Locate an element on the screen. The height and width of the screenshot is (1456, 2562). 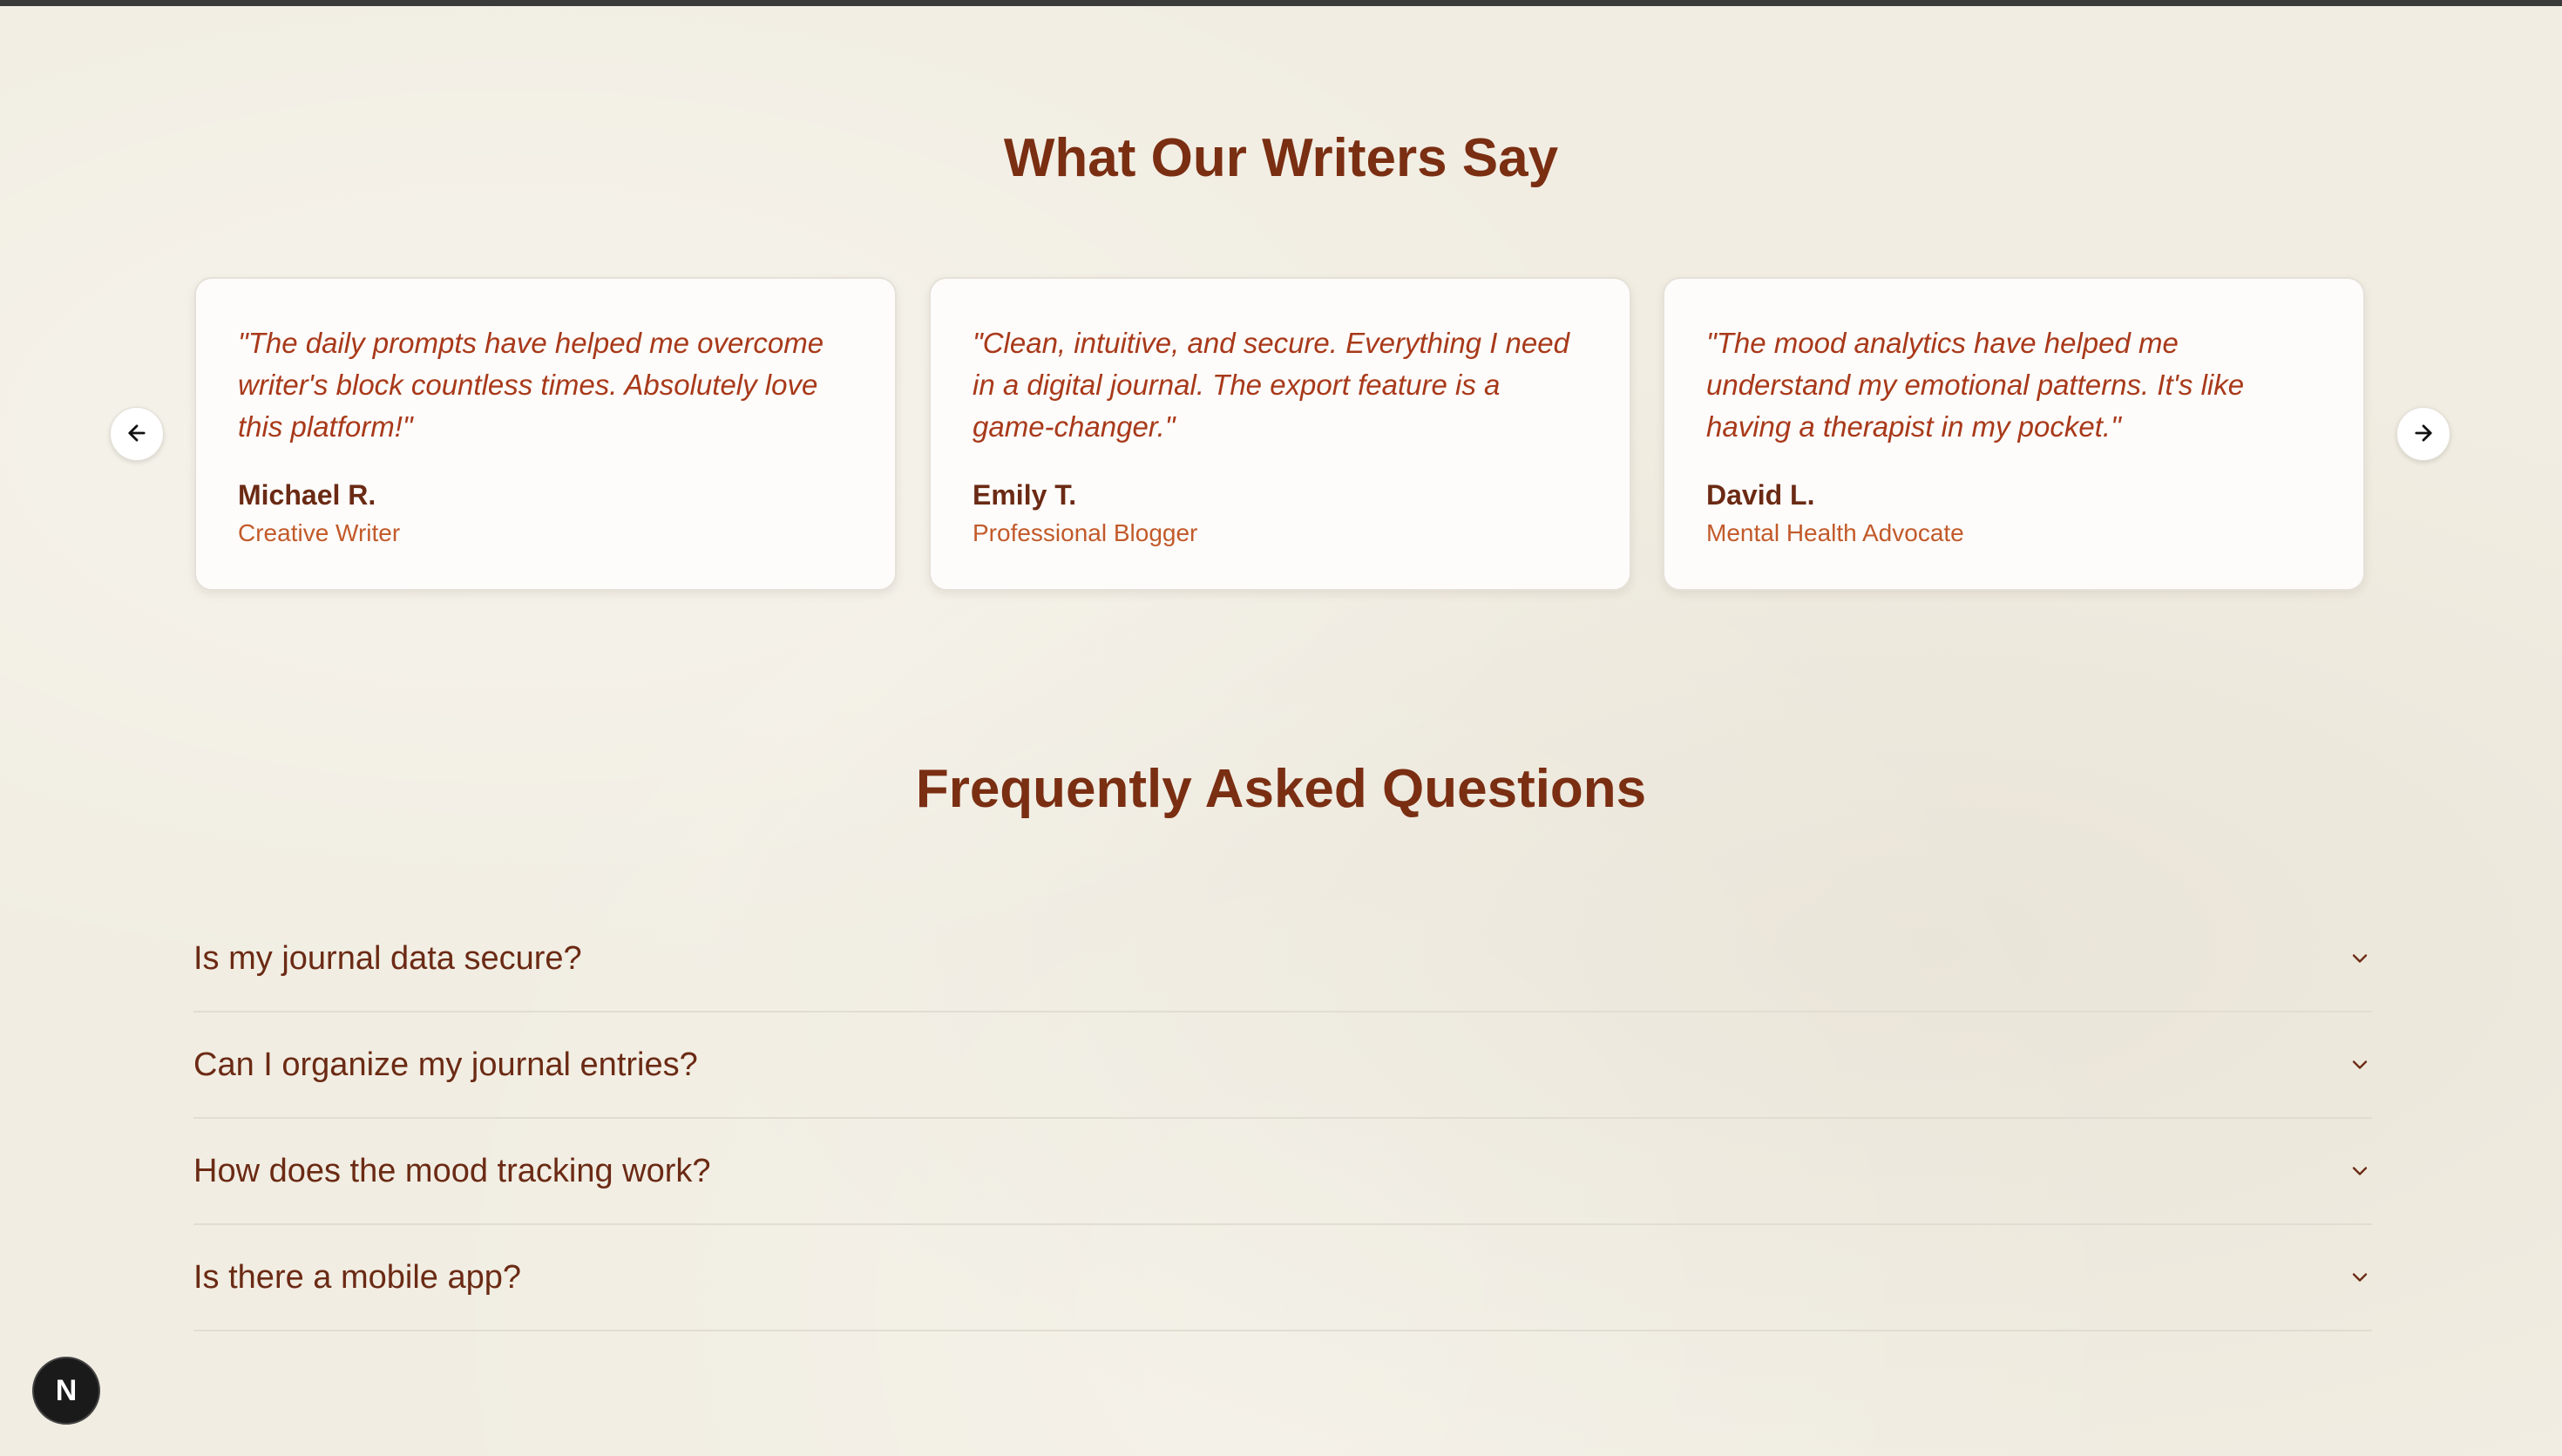
nextjs-logo-icon: N is located at coordinates (66, 1390).